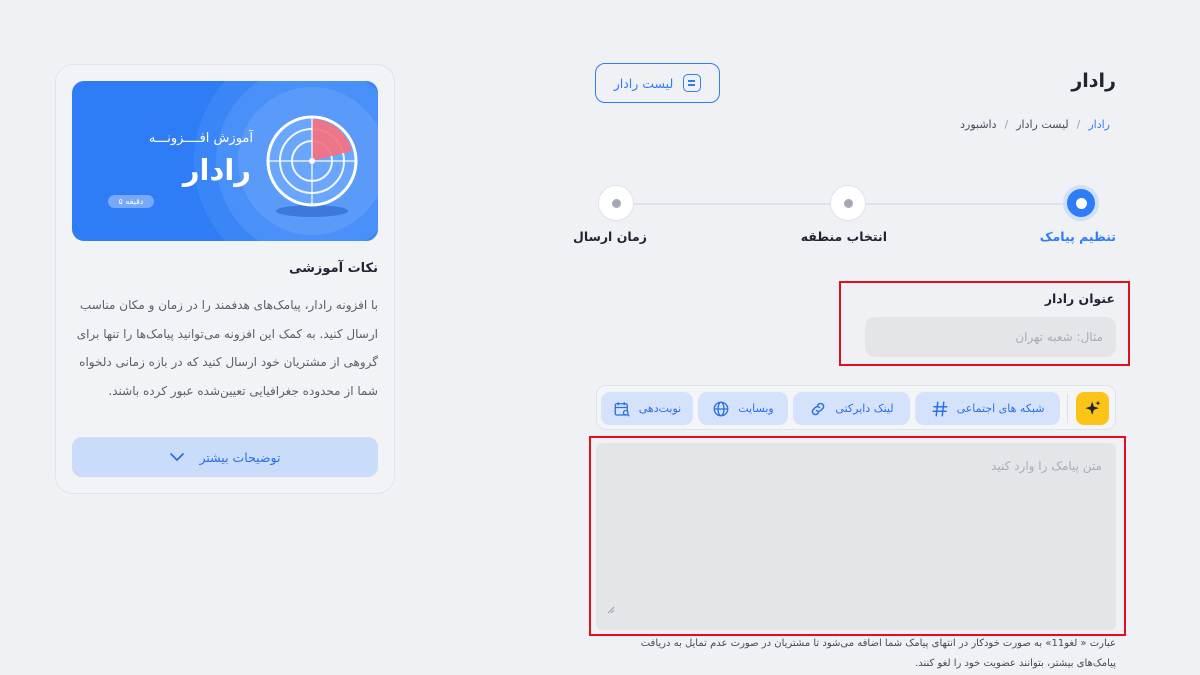  What do you see at coordinates (1093, 81) in the screenshot?
I see `page-title: رادار` at bounding box center [1093, 81].